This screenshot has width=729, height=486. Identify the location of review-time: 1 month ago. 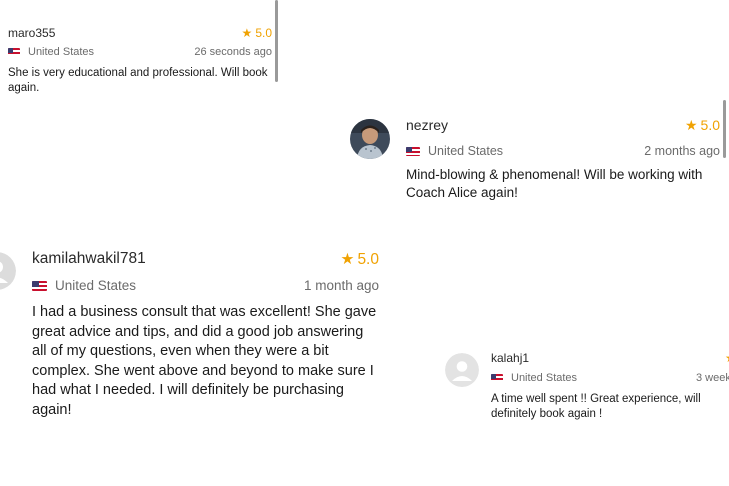
(341, 285).